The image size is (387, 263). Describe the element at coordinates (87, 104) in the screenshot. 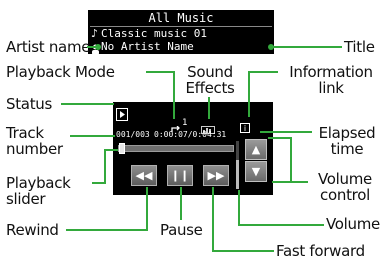

I see `leader-line-status` at that location.